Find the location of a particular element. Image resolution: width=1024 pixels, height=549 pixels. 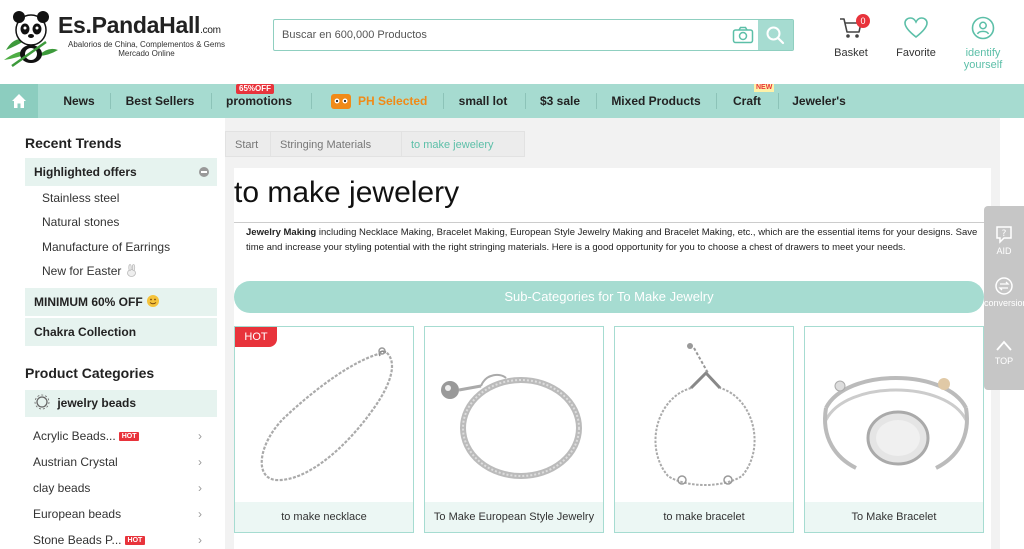

category-european-beads: European beads › is located at coordinates (120, 514).